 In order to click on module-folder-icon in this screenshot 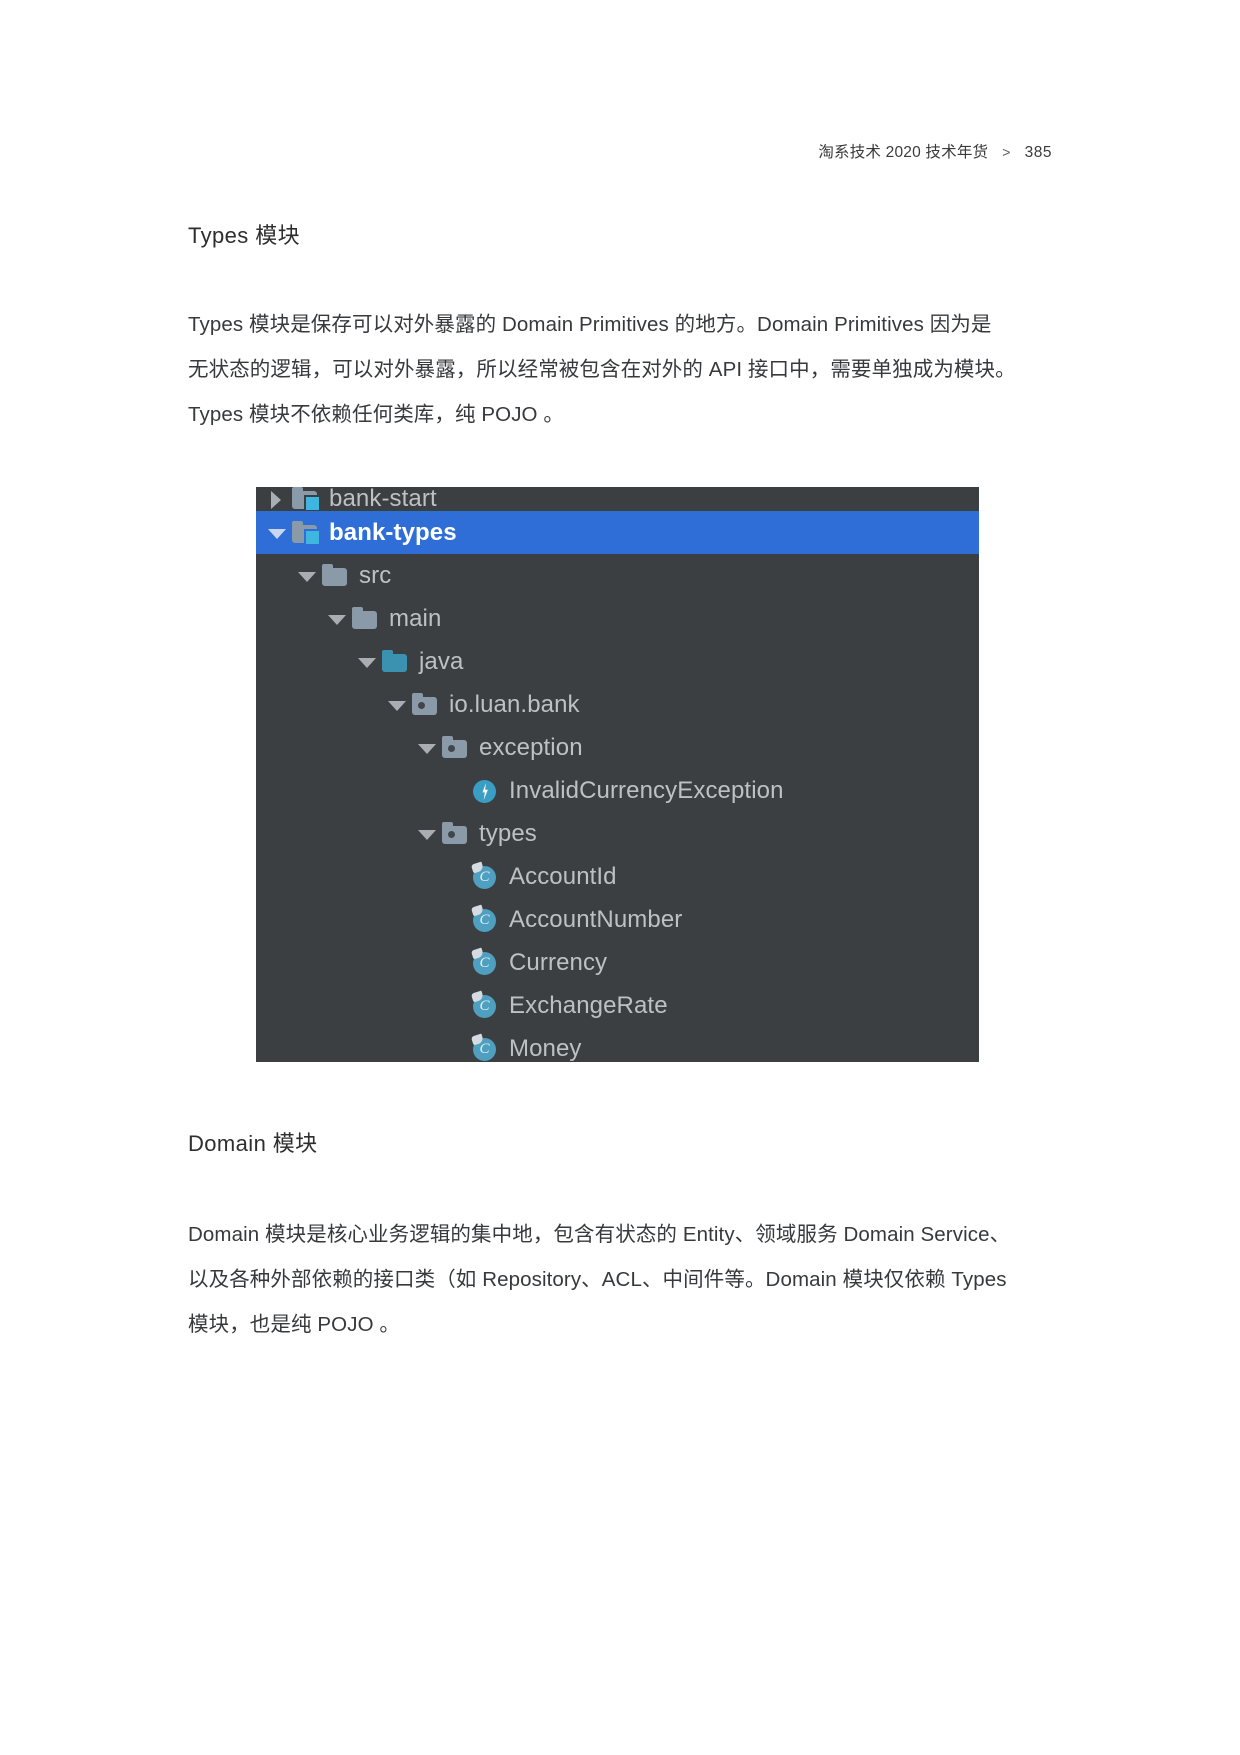, I will do `click(305, 532)`.